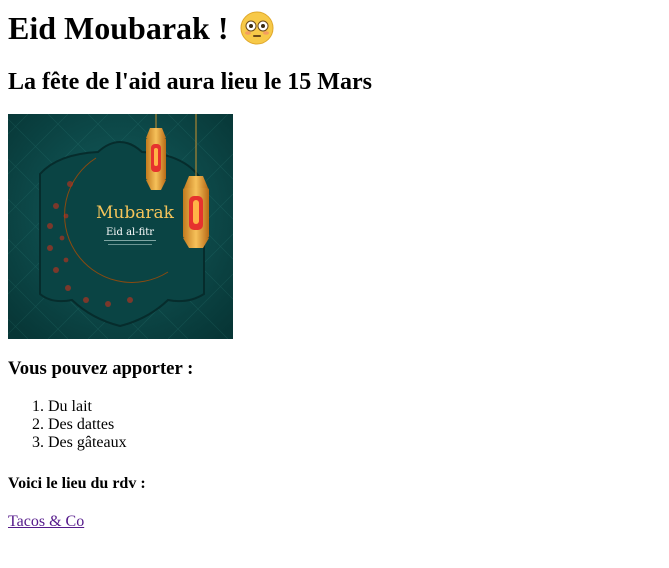 This screenshot has width=669, height=568. Describe the element at coordinates (120, 226) in the screenshot. I see `eid-banner-image: Mubarak Eid al-fitr` at that location.